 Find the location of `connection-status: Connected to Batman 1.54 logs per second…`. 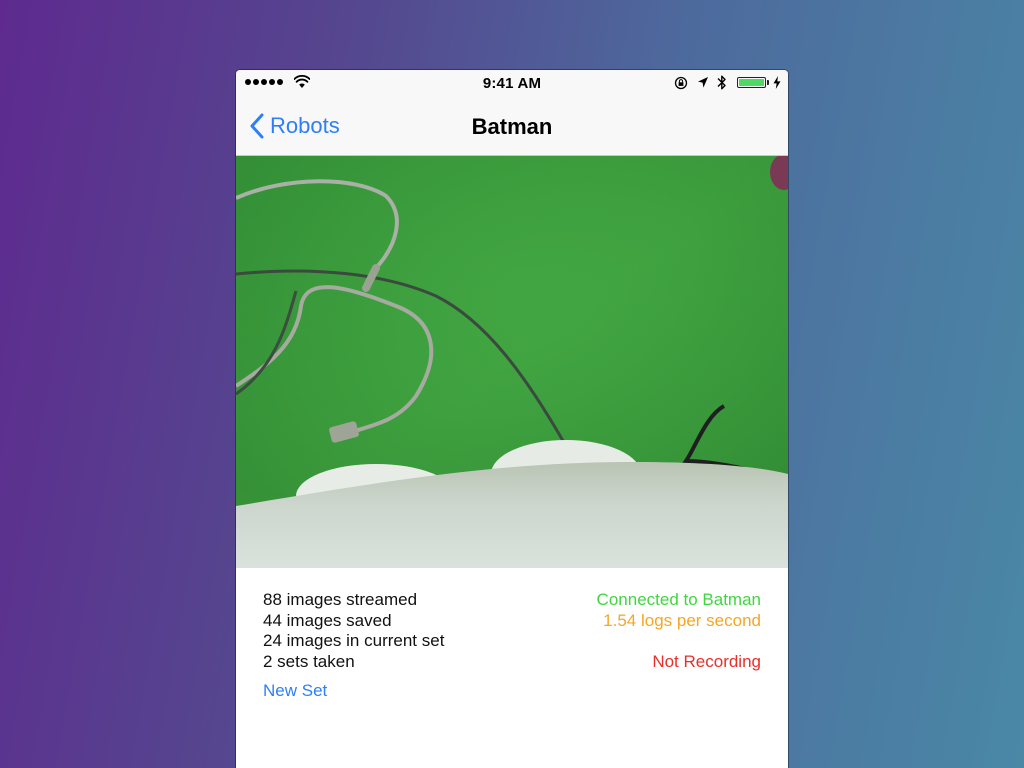

connection-status: Connected to Batman 1.54 logs per second… is located at coordinates (679, 631).